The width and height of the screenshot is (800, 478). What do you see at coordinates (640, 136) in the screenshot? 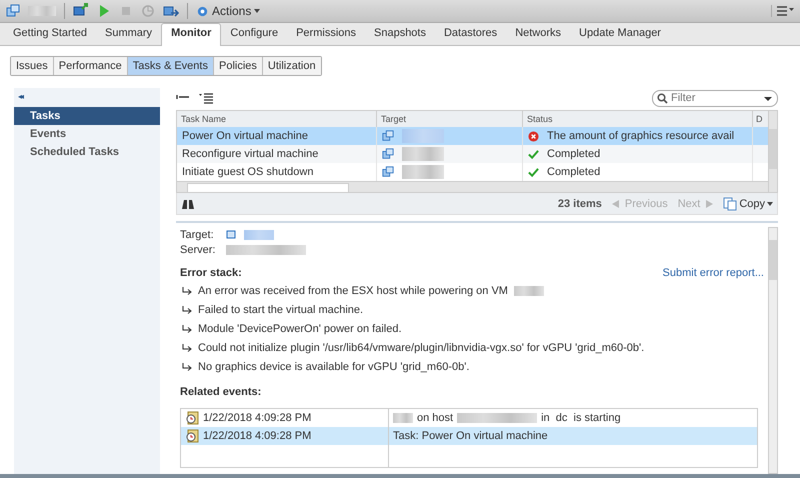
I see `table-cell: The amount of graphics resource avail` at bounding box center [640, 136].